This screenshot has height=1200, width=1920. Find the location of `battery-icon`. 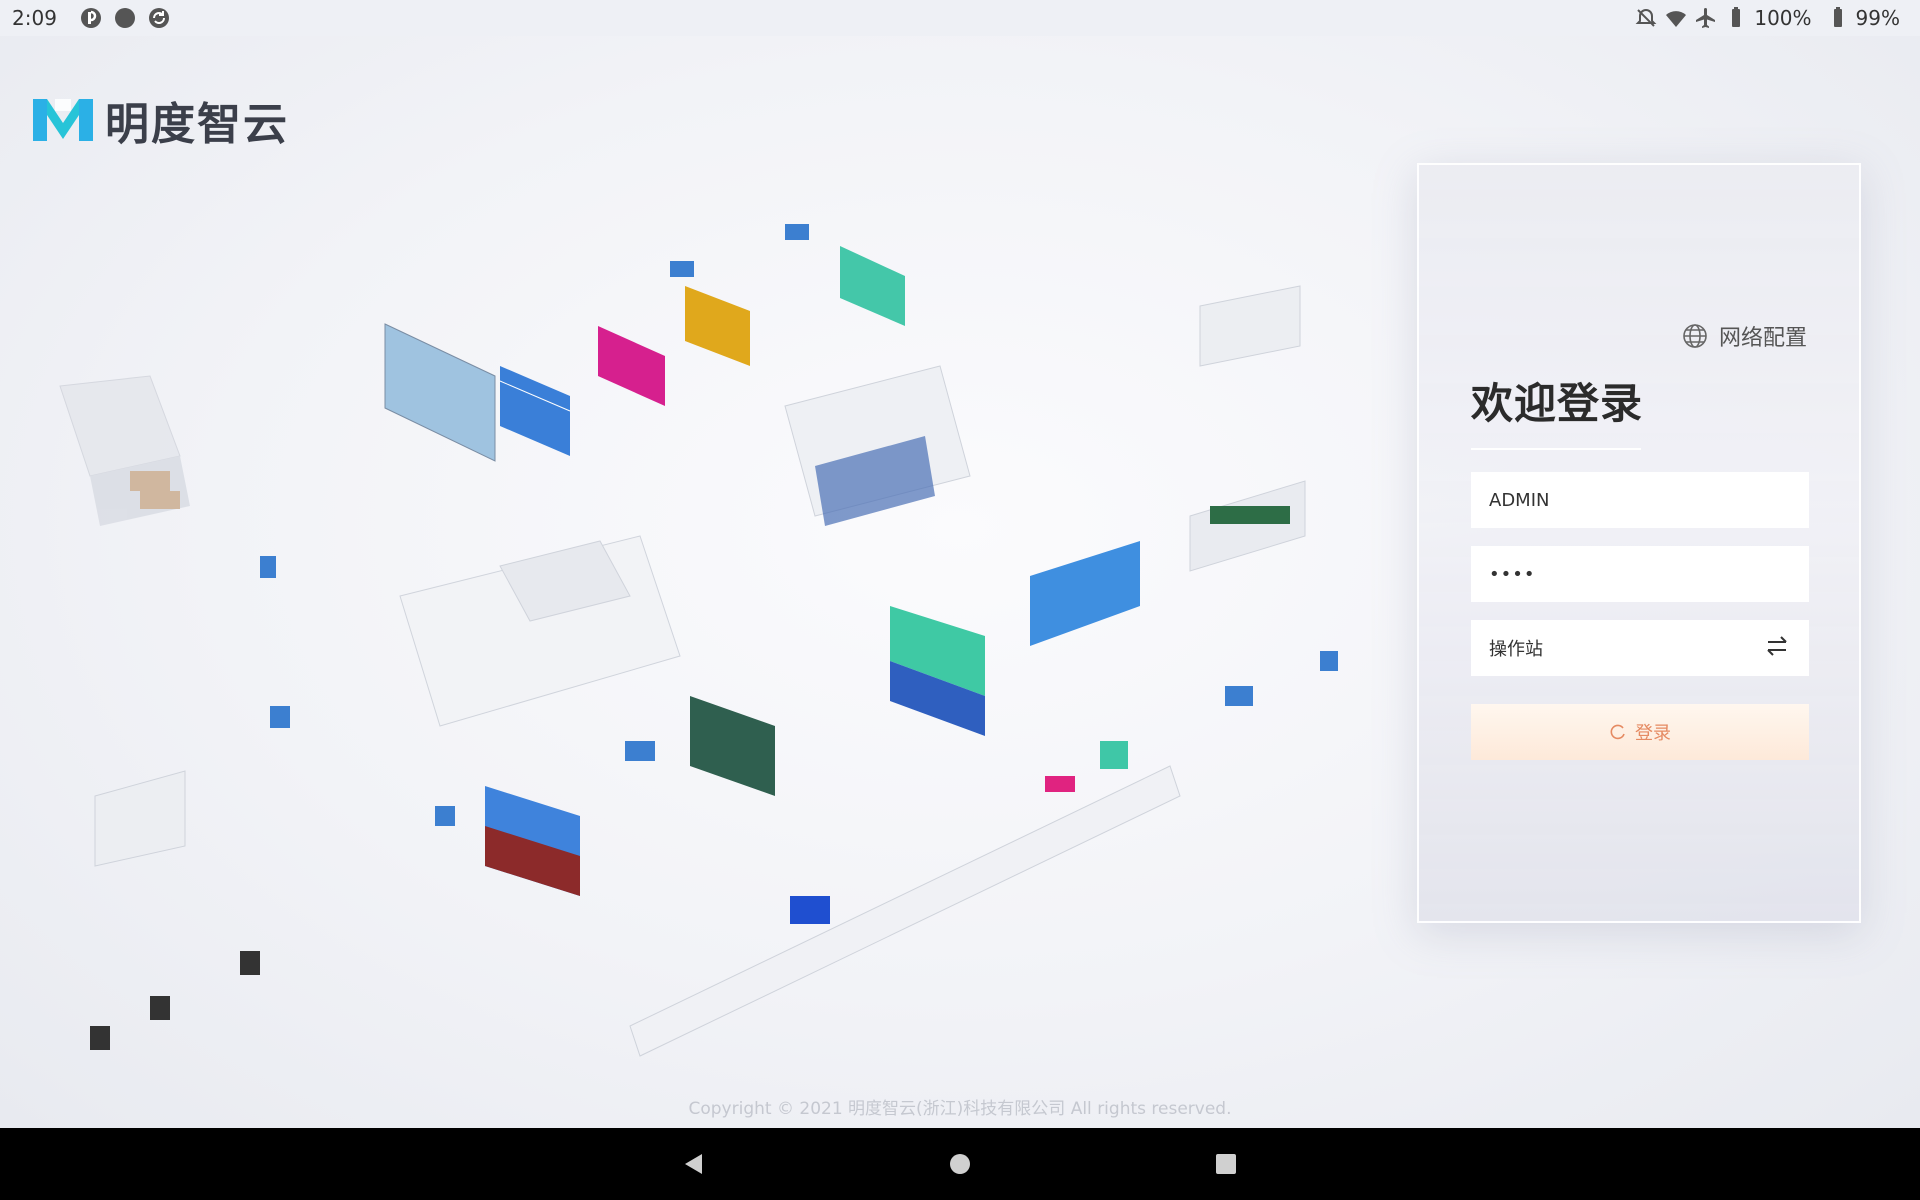

battery-icon is located at coordinates (1736, 18).